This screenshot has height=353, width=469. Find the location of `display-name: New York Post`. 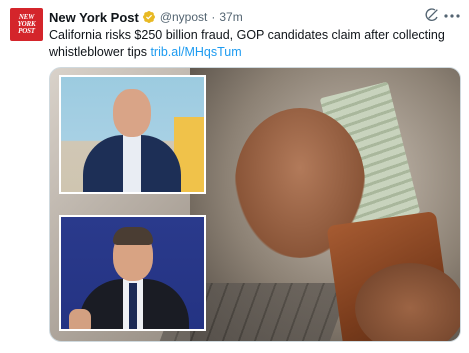

display-name: New York Post is located at coordinates (94, 17).